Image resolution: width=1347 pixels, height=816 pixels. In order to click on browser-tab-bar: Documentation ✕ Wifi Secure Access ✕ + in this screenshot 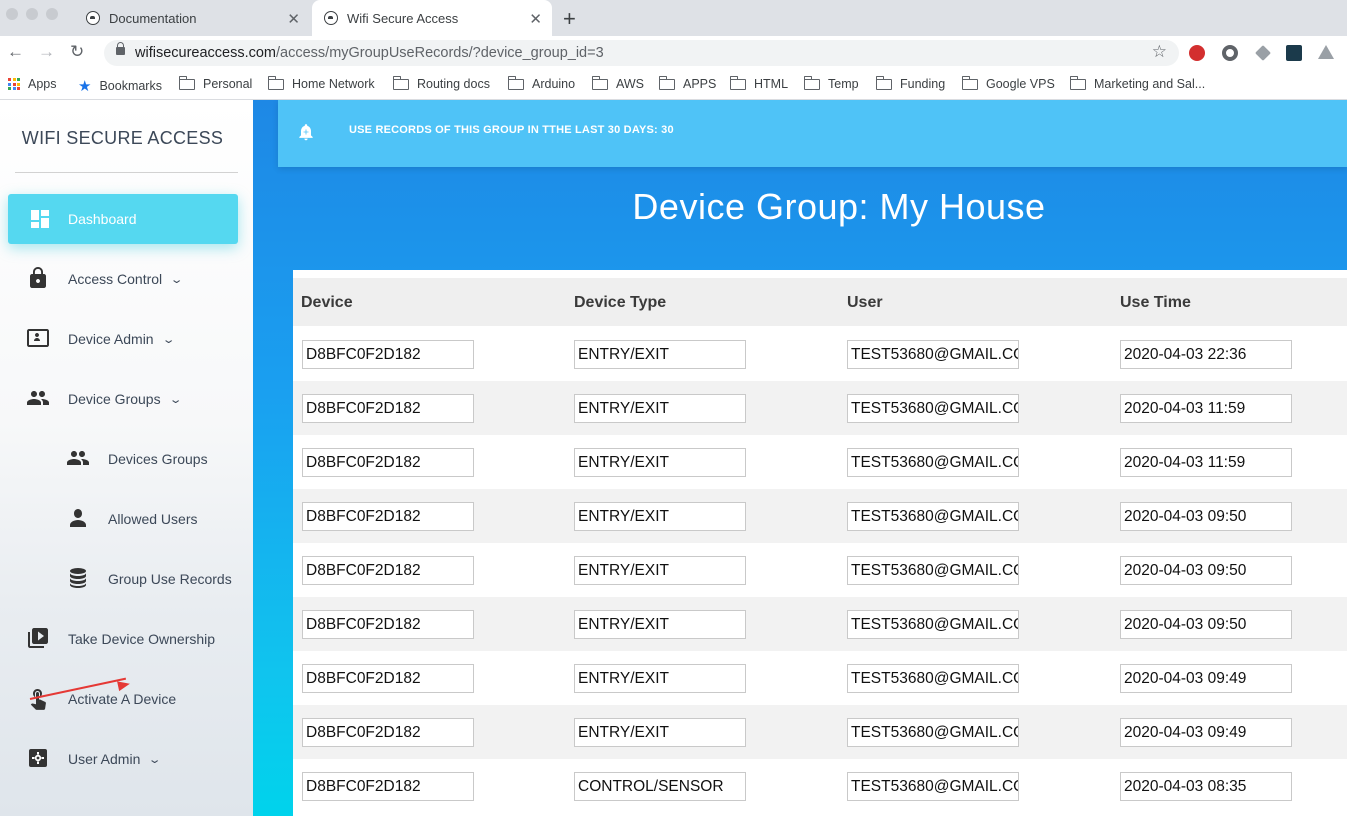, I will do `click(673, 18)`.